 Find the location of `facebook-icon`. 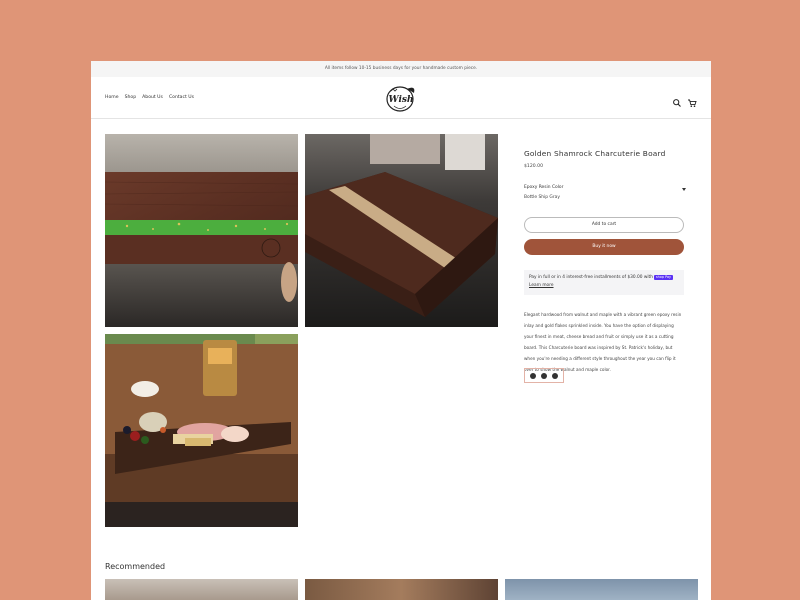

facebook-icon is located at coordinates (555, 375).